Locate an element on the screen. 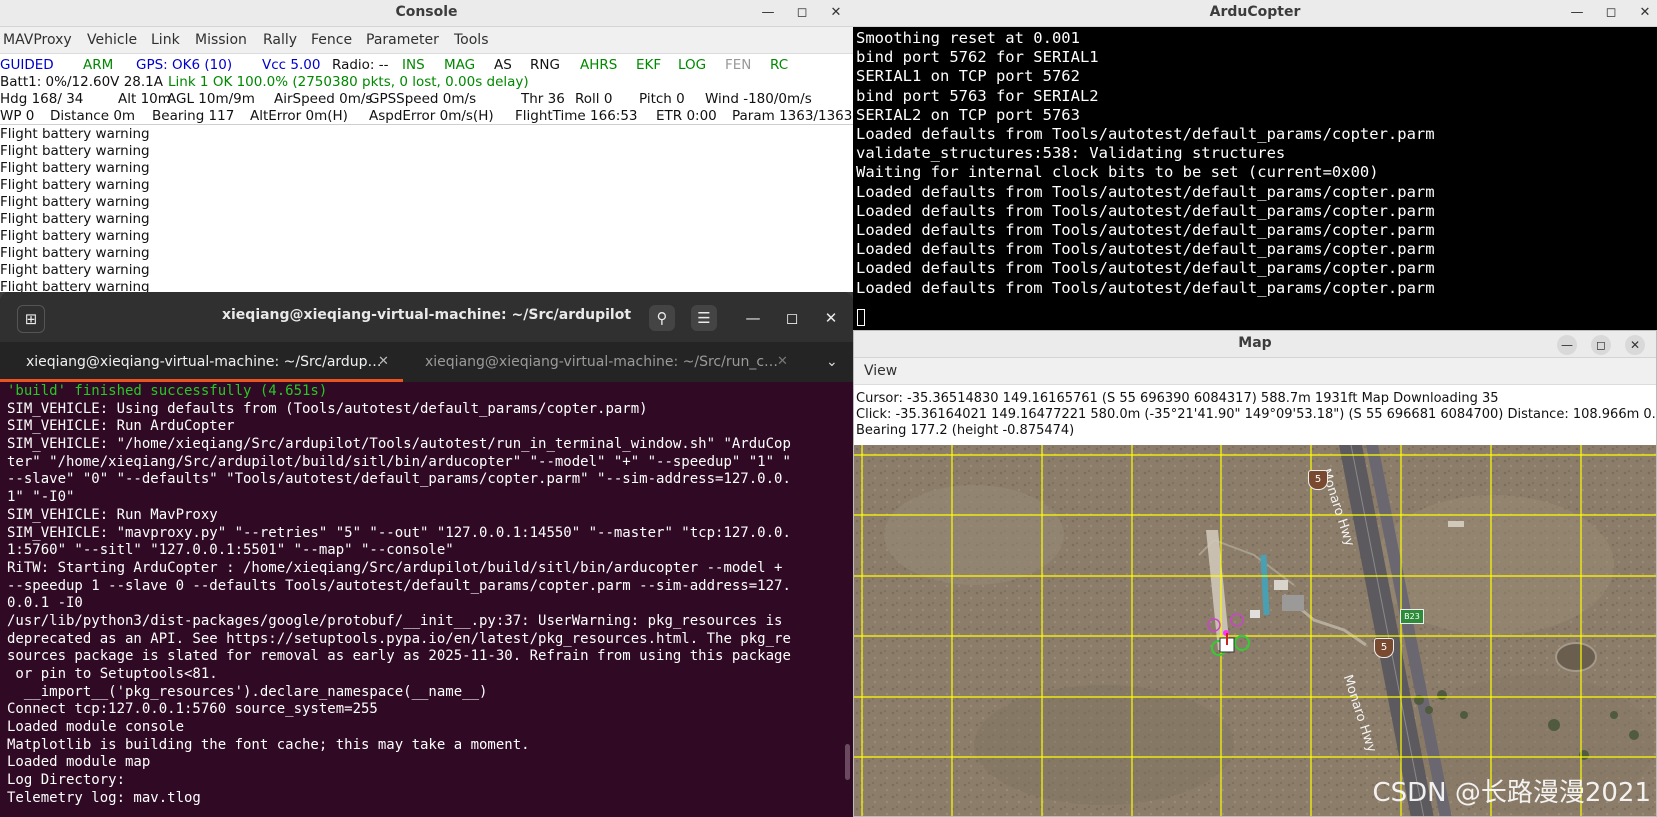 This screenshot has width=1657, height=817. status_row1-10: EKF is located at coordinates (649, 65).